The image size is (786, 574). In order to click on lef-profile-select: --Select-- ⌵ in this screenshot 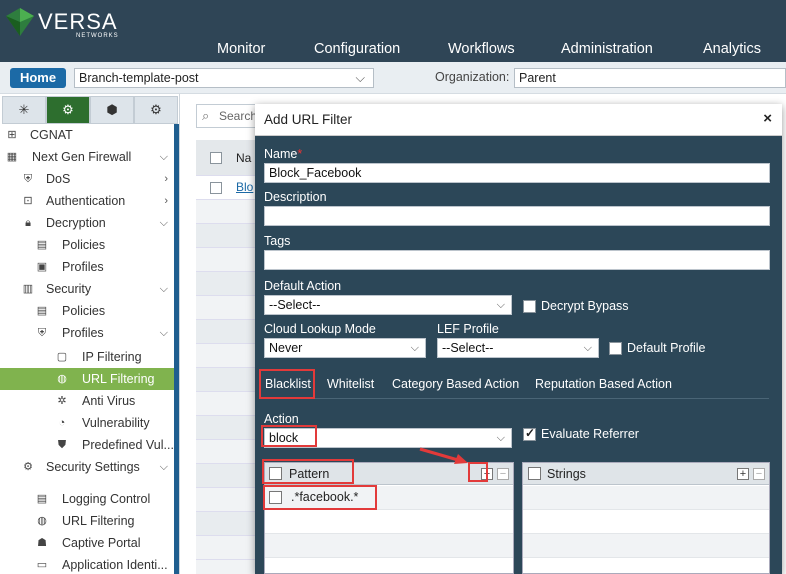, I will do `click(518, 348)`.